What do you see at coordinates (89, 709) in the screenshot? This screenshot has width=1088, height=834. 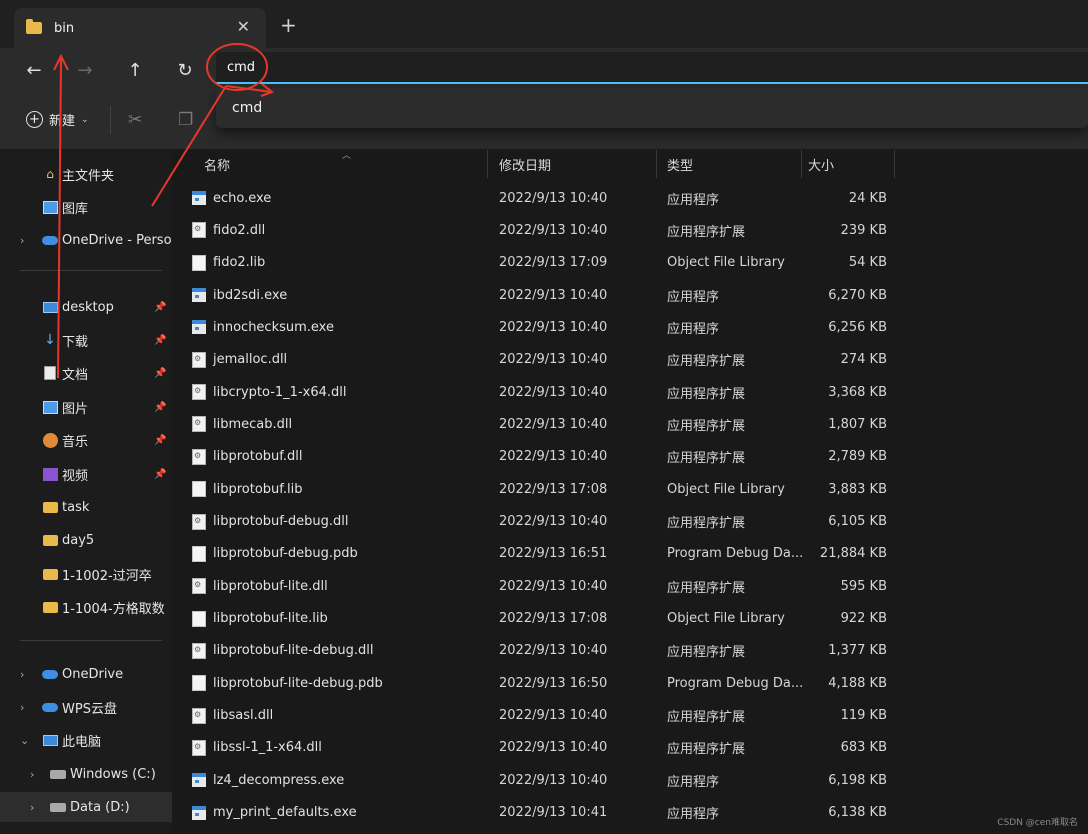 I see `sidebar-item-label: WPS云盘` at bounding box center [89, 709].